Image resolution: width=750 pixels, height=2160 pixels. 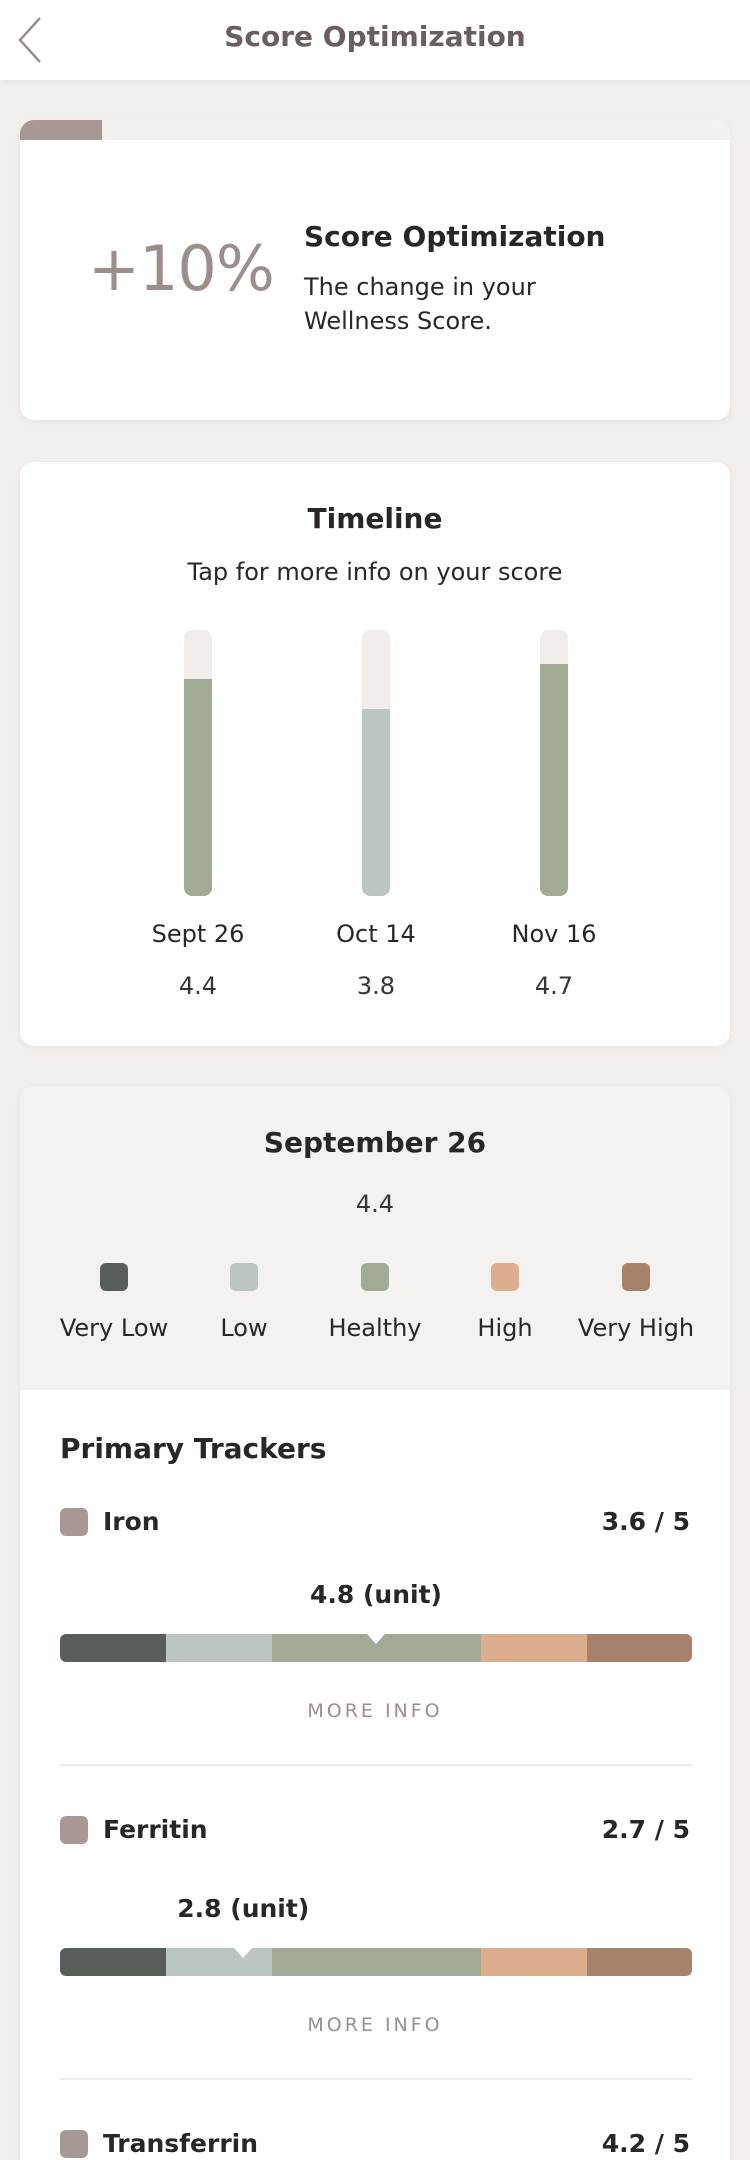 I want to click on tracker-name-iron: Iron, so click(x=131, y=1521).